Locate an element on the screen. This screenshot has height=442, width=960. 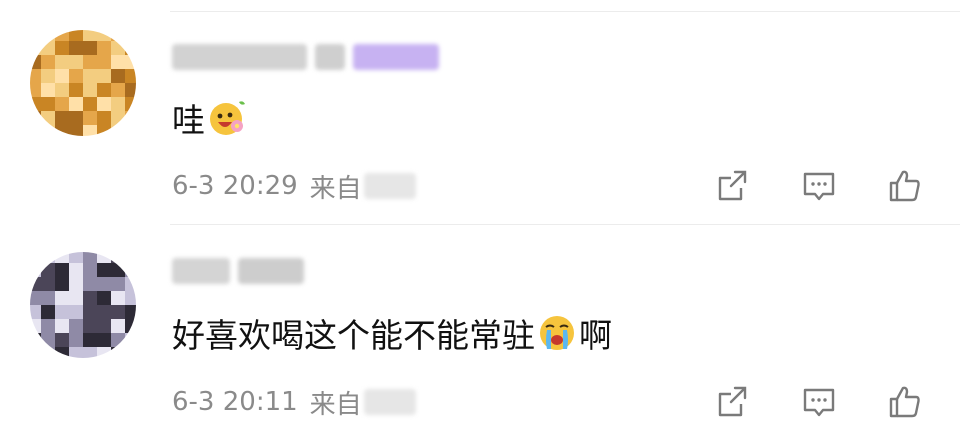
comment-meta: 6-3 20:11 来自 is located at coordinates (294, 402).